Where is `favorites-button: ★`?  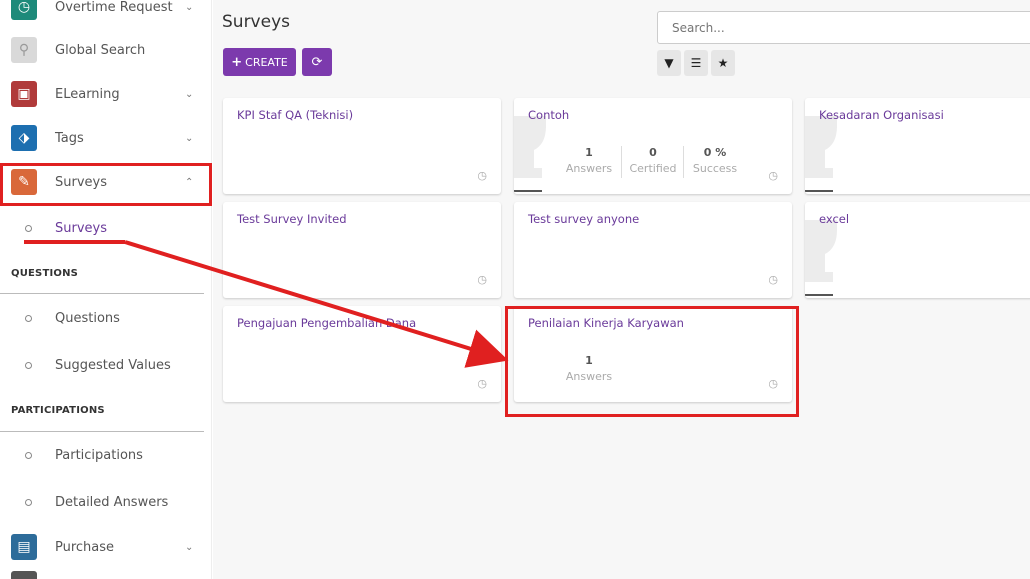 favorites-button: ★ is located at coordinates (723, 63).